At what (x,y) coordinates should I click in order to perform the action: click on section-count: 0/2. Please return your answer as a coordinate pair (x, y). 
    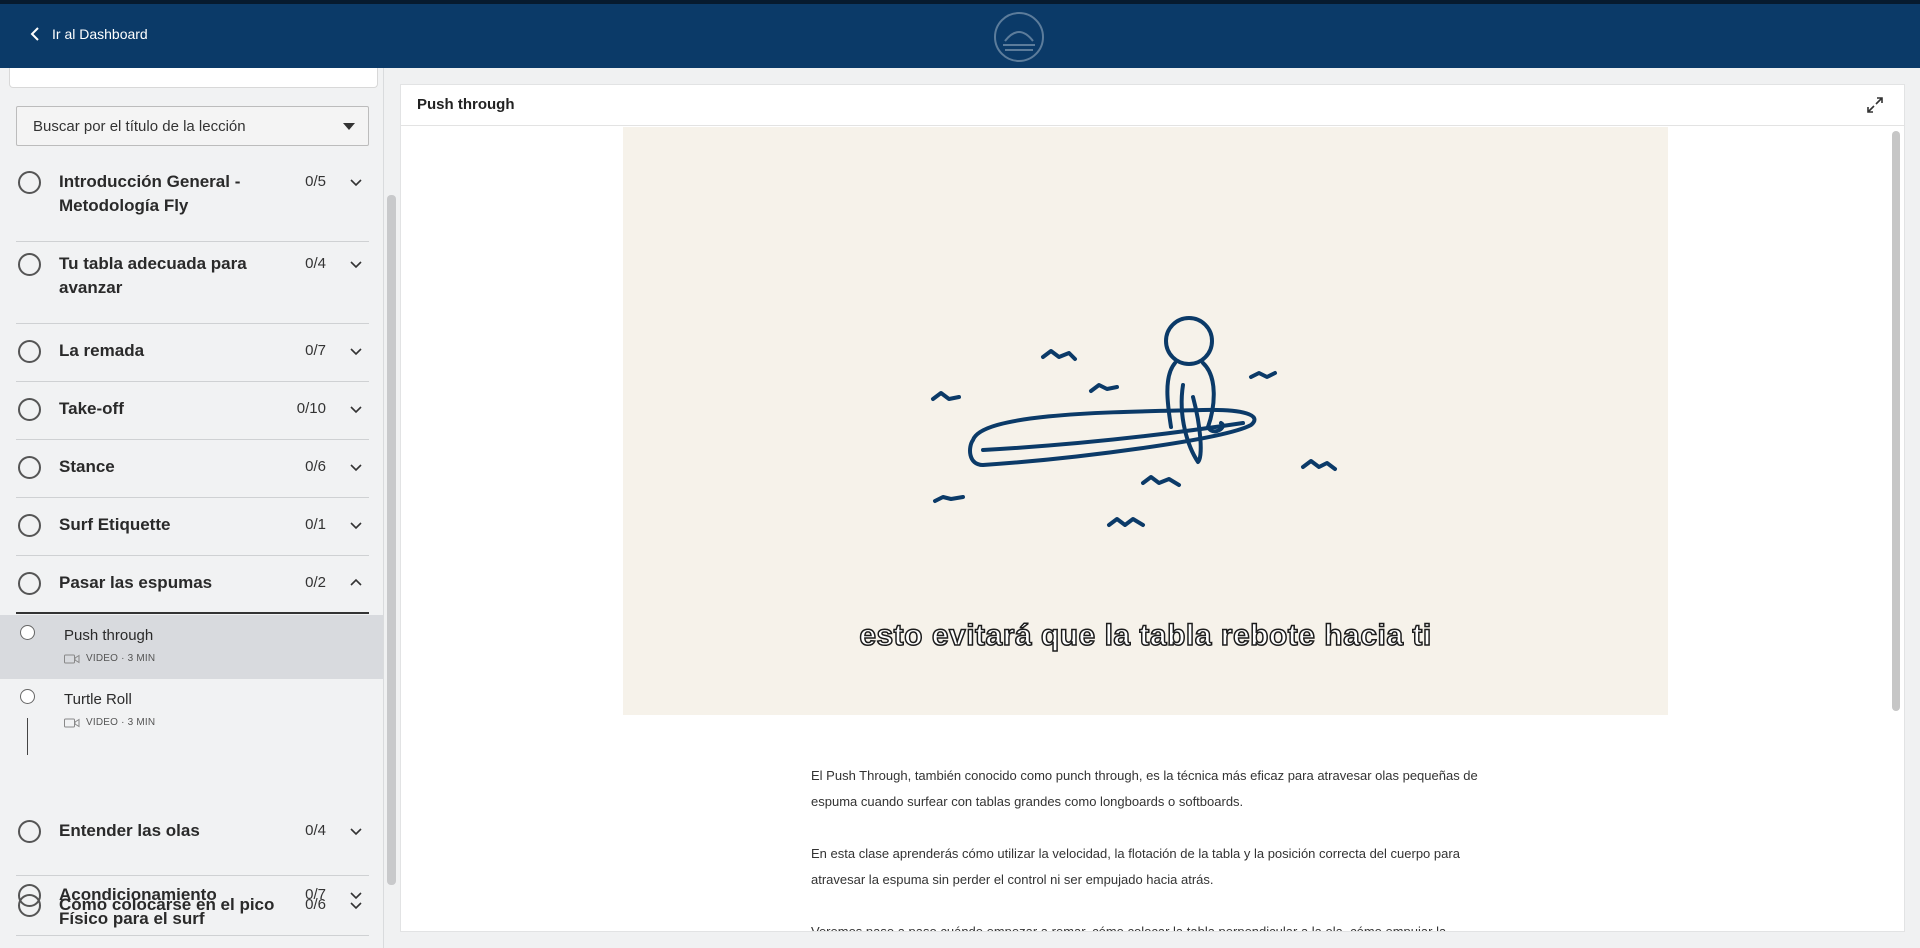
    Looking at the image, I should click on (315, 582).